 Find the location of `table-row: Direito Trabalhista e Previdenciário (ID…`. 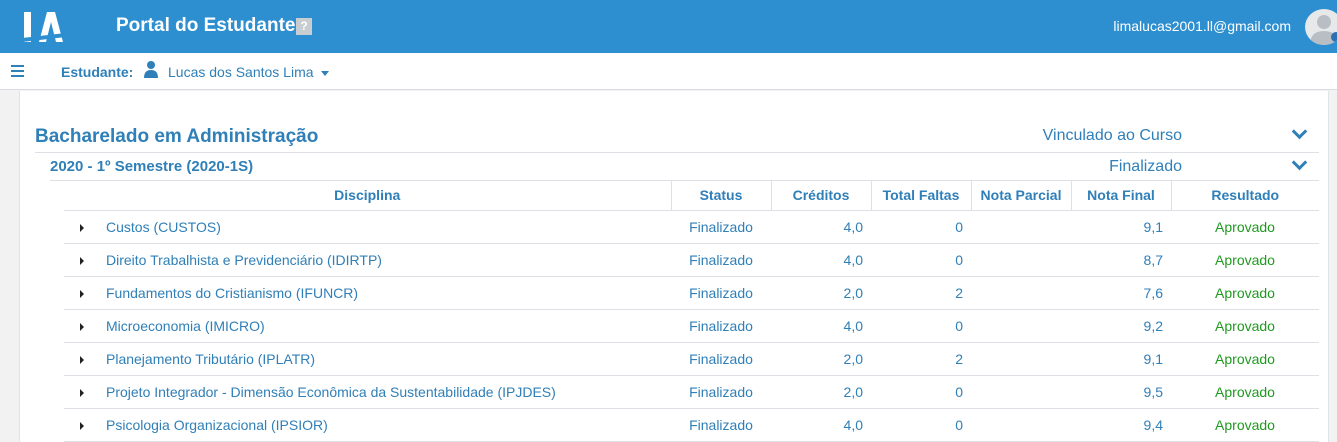

table-row: Direito Trabalhista e Previdenciário (ID… is located at coordinates (691, 260).